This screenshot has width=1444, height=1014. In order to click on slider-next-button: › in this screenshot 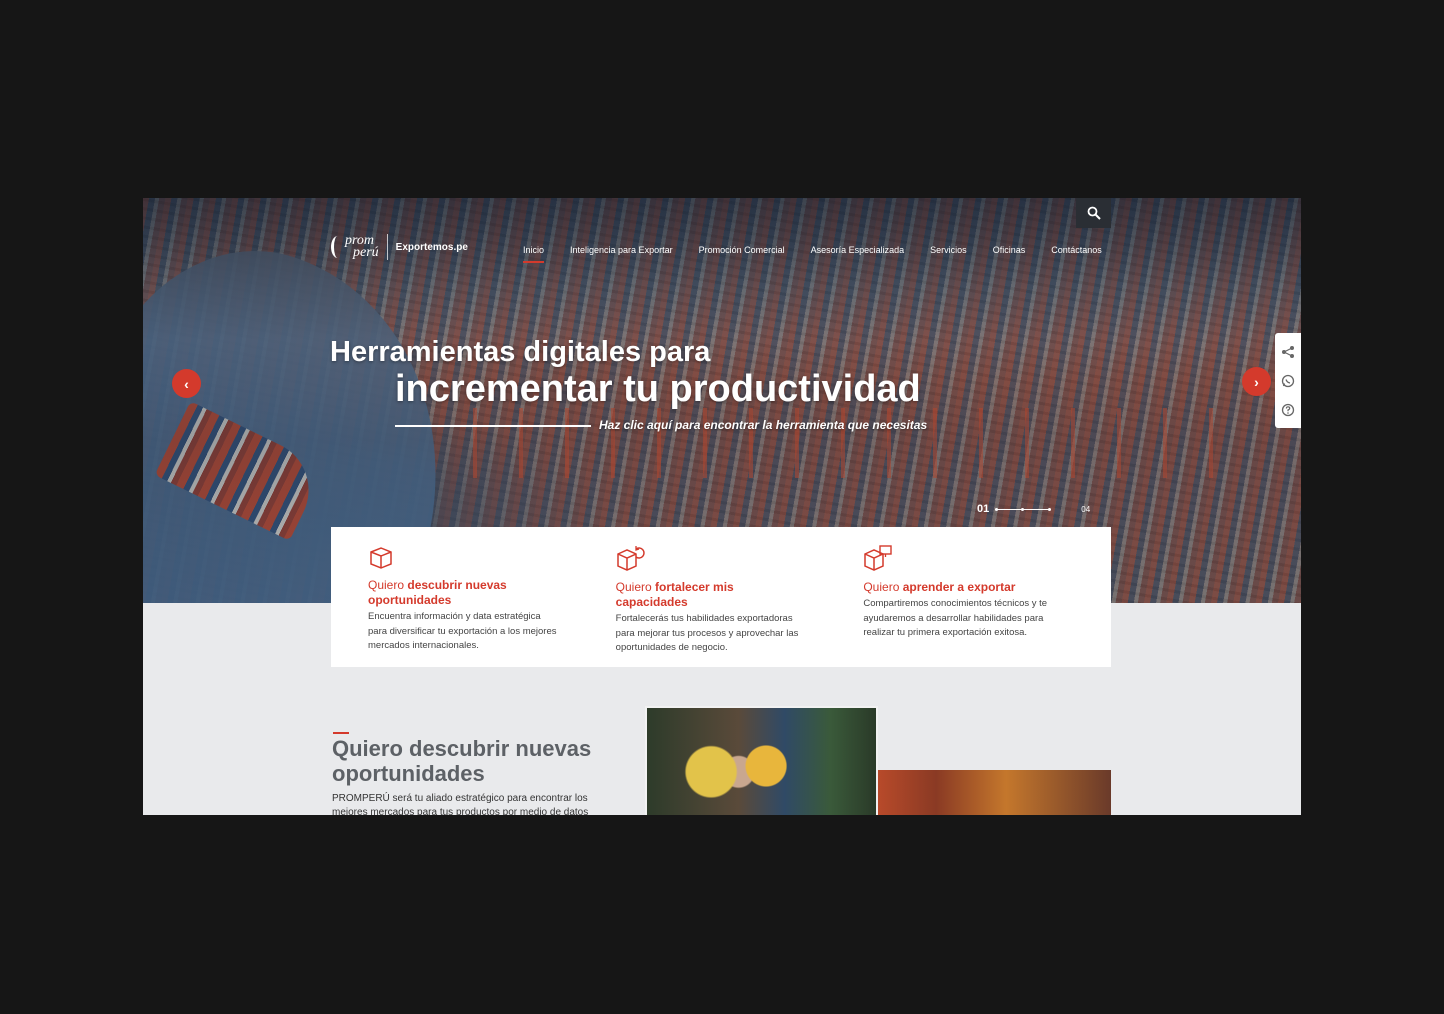, I will do `click(1256, 381)`.